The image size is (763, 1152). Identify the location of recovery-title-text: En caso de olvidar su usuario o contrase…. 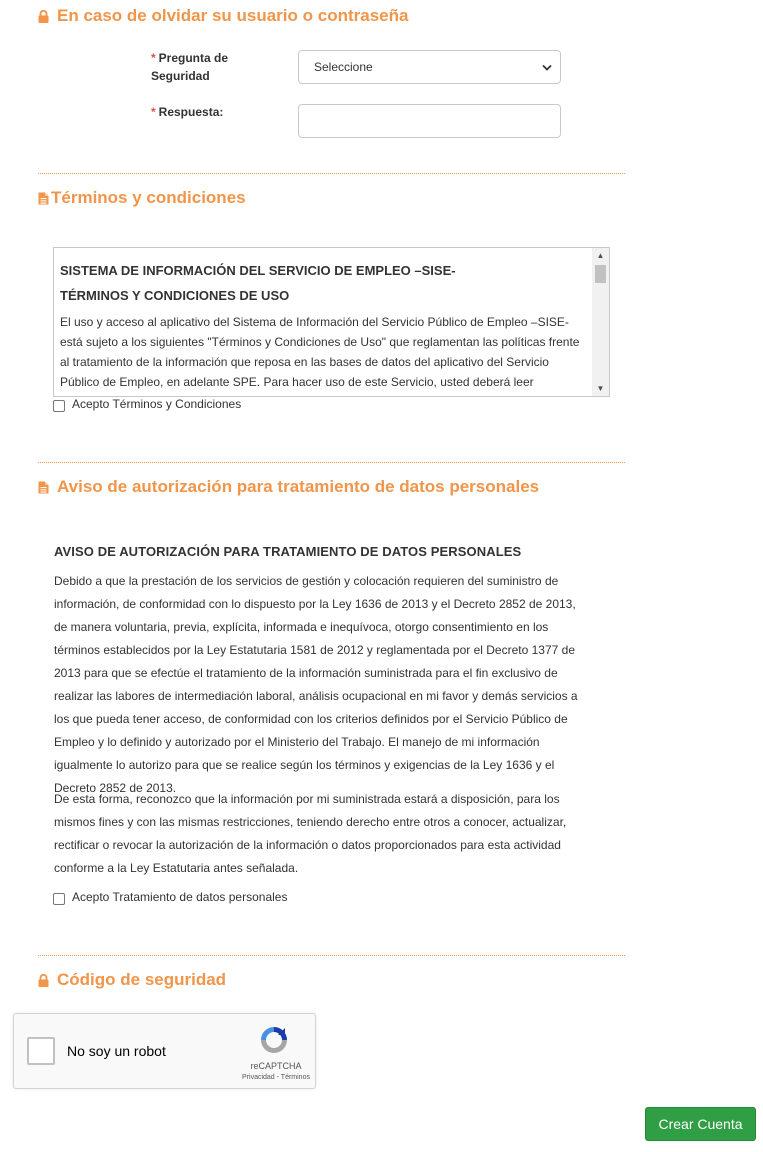
(233, 15).